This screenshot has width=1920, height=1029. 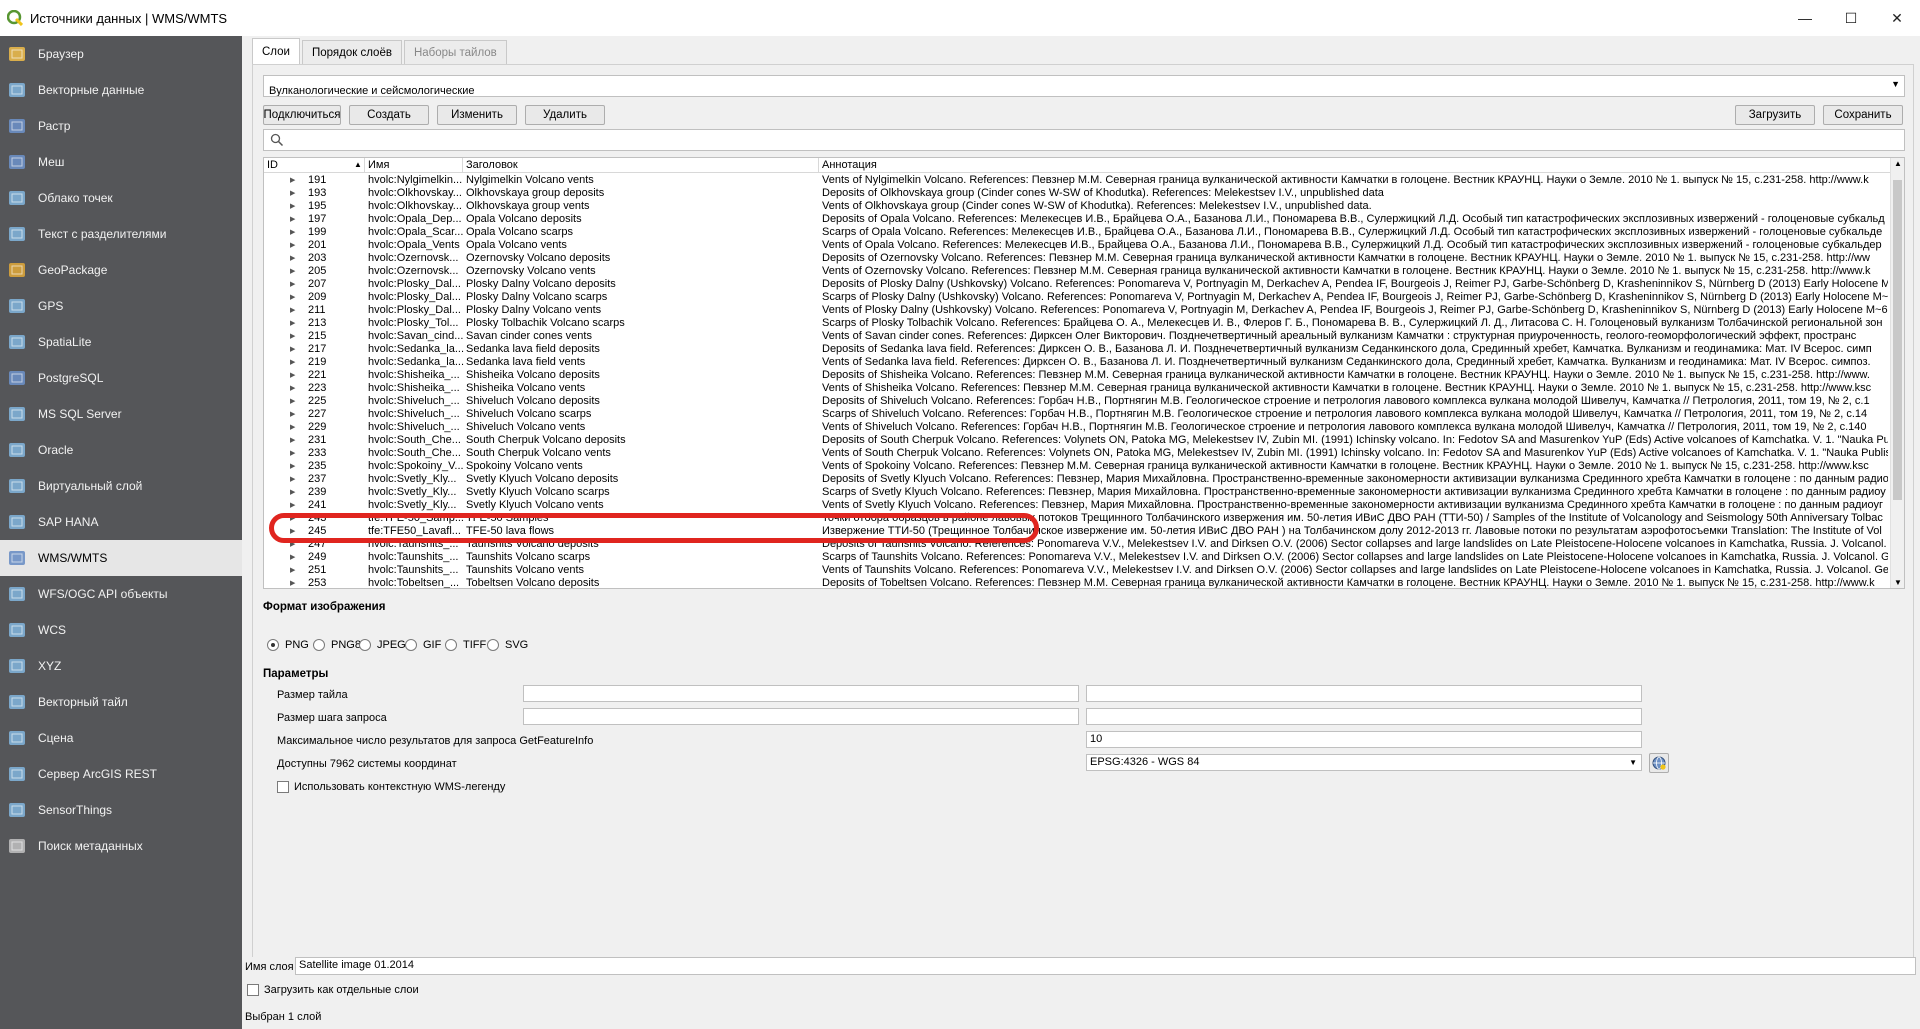 What do you see at coordinates (1805, 18) in the screenshot?
I see `minimize-button: —` at bounding box center [1805, 18].